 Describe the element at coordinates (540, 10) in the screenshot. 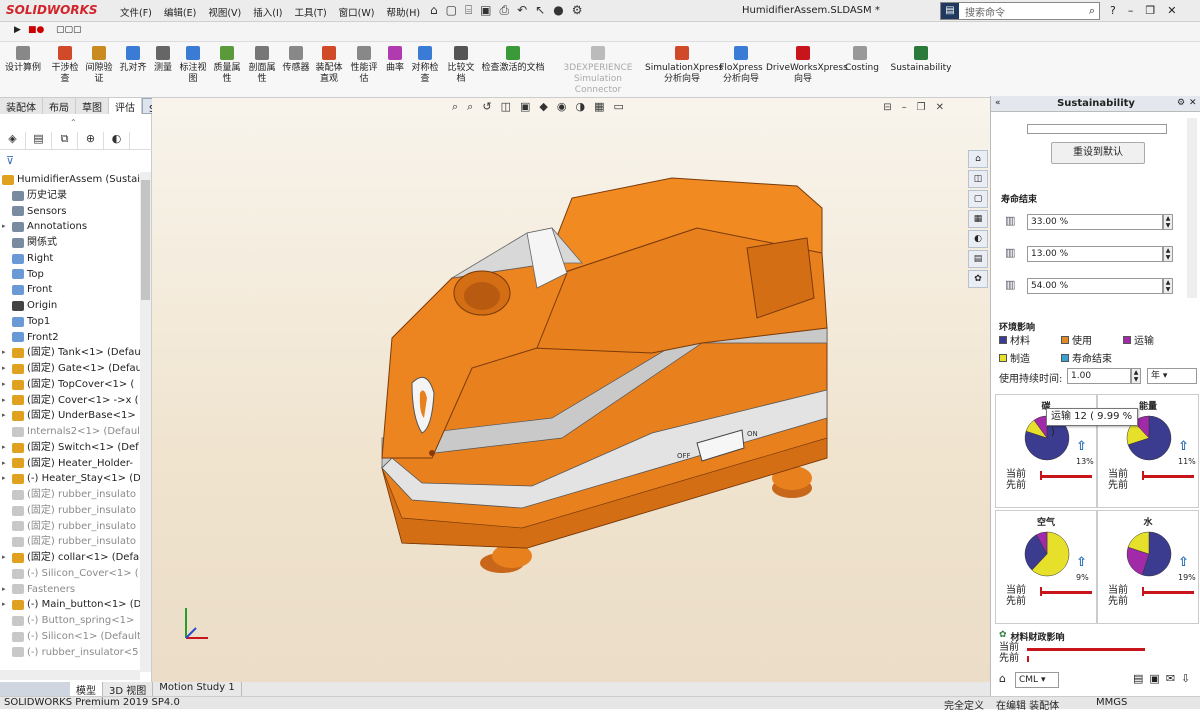

I see `select-icon: ↖` at that location.